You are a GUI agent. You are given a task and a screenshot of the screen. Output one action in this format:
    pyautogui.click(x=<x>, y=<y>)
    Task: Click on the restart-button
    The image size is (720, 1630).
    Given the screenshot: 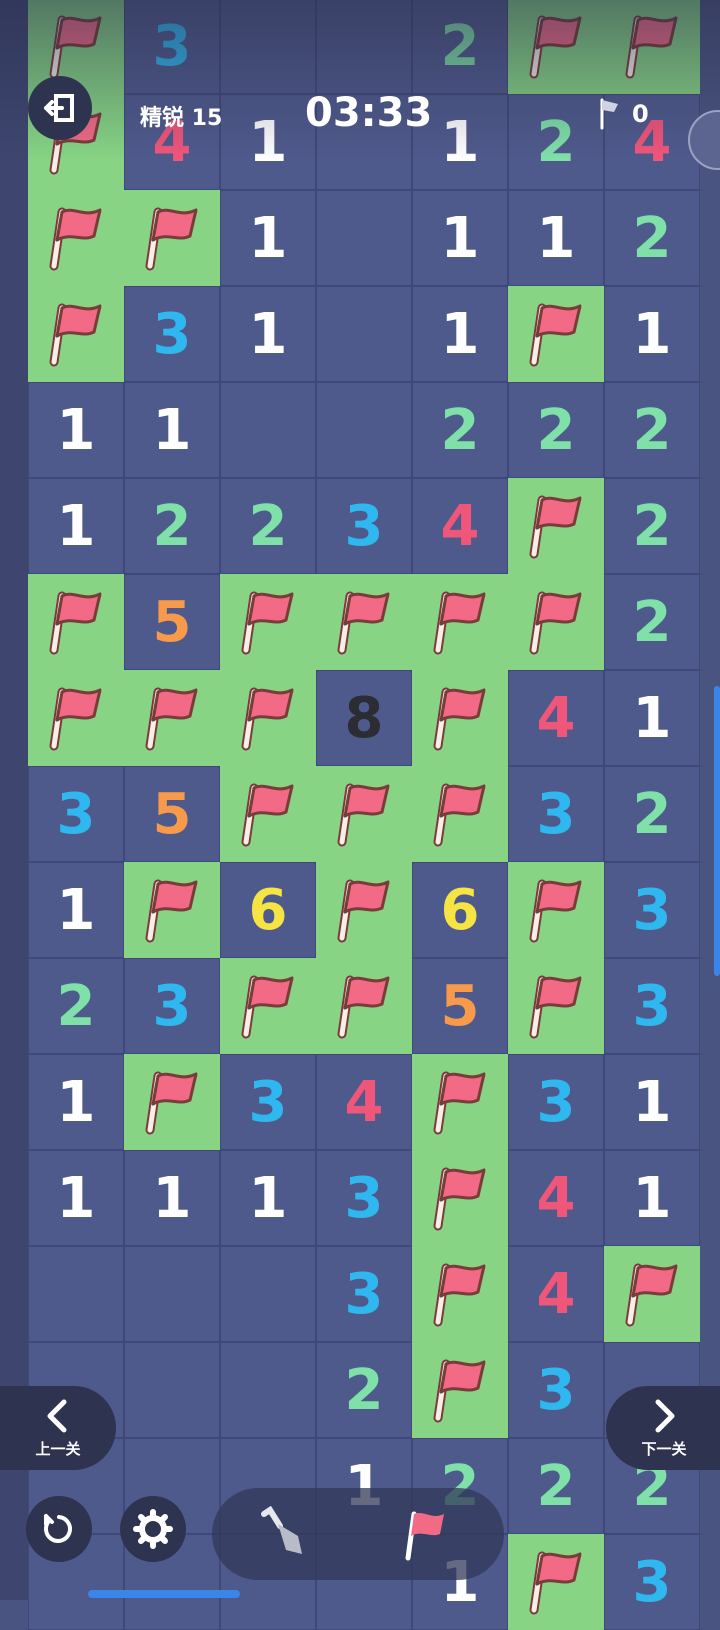 What is the action you would take?
    pyautogui.click(x=59, y=1529)
    